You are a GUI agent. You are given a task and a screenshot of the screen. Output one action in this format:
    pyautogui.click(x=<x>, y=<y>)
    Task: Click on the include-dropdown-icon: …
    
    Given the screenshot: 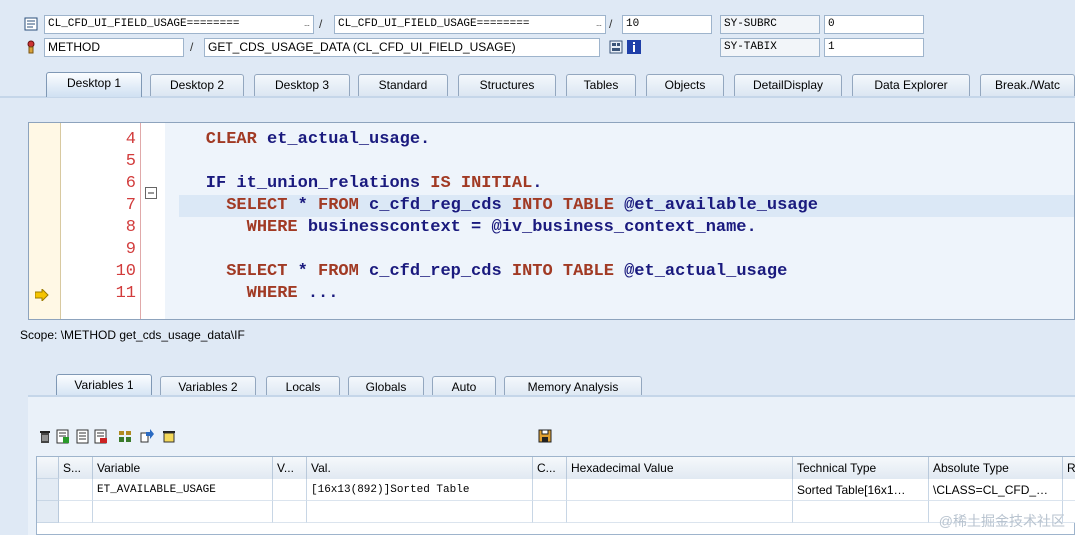 What is the action you would take?
    pyautogui.click(x=599, y=24)
    